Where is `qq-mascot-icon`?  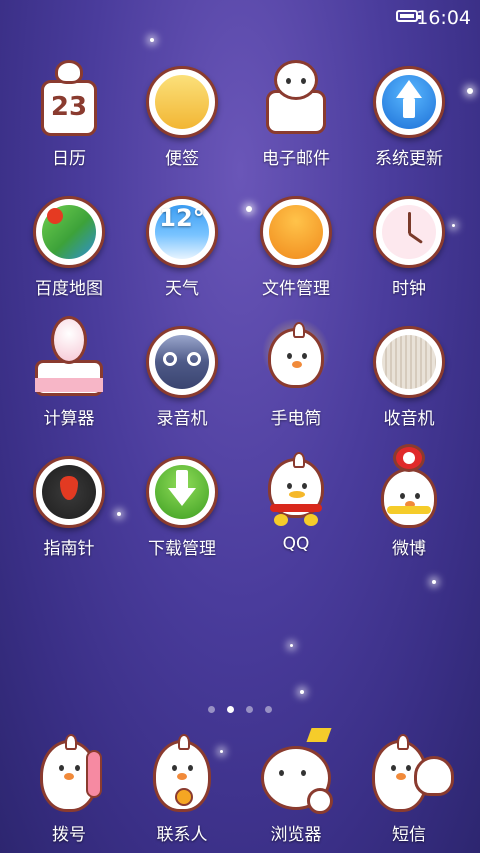 qq-mascot-icon is located at coordinates (296, 492).